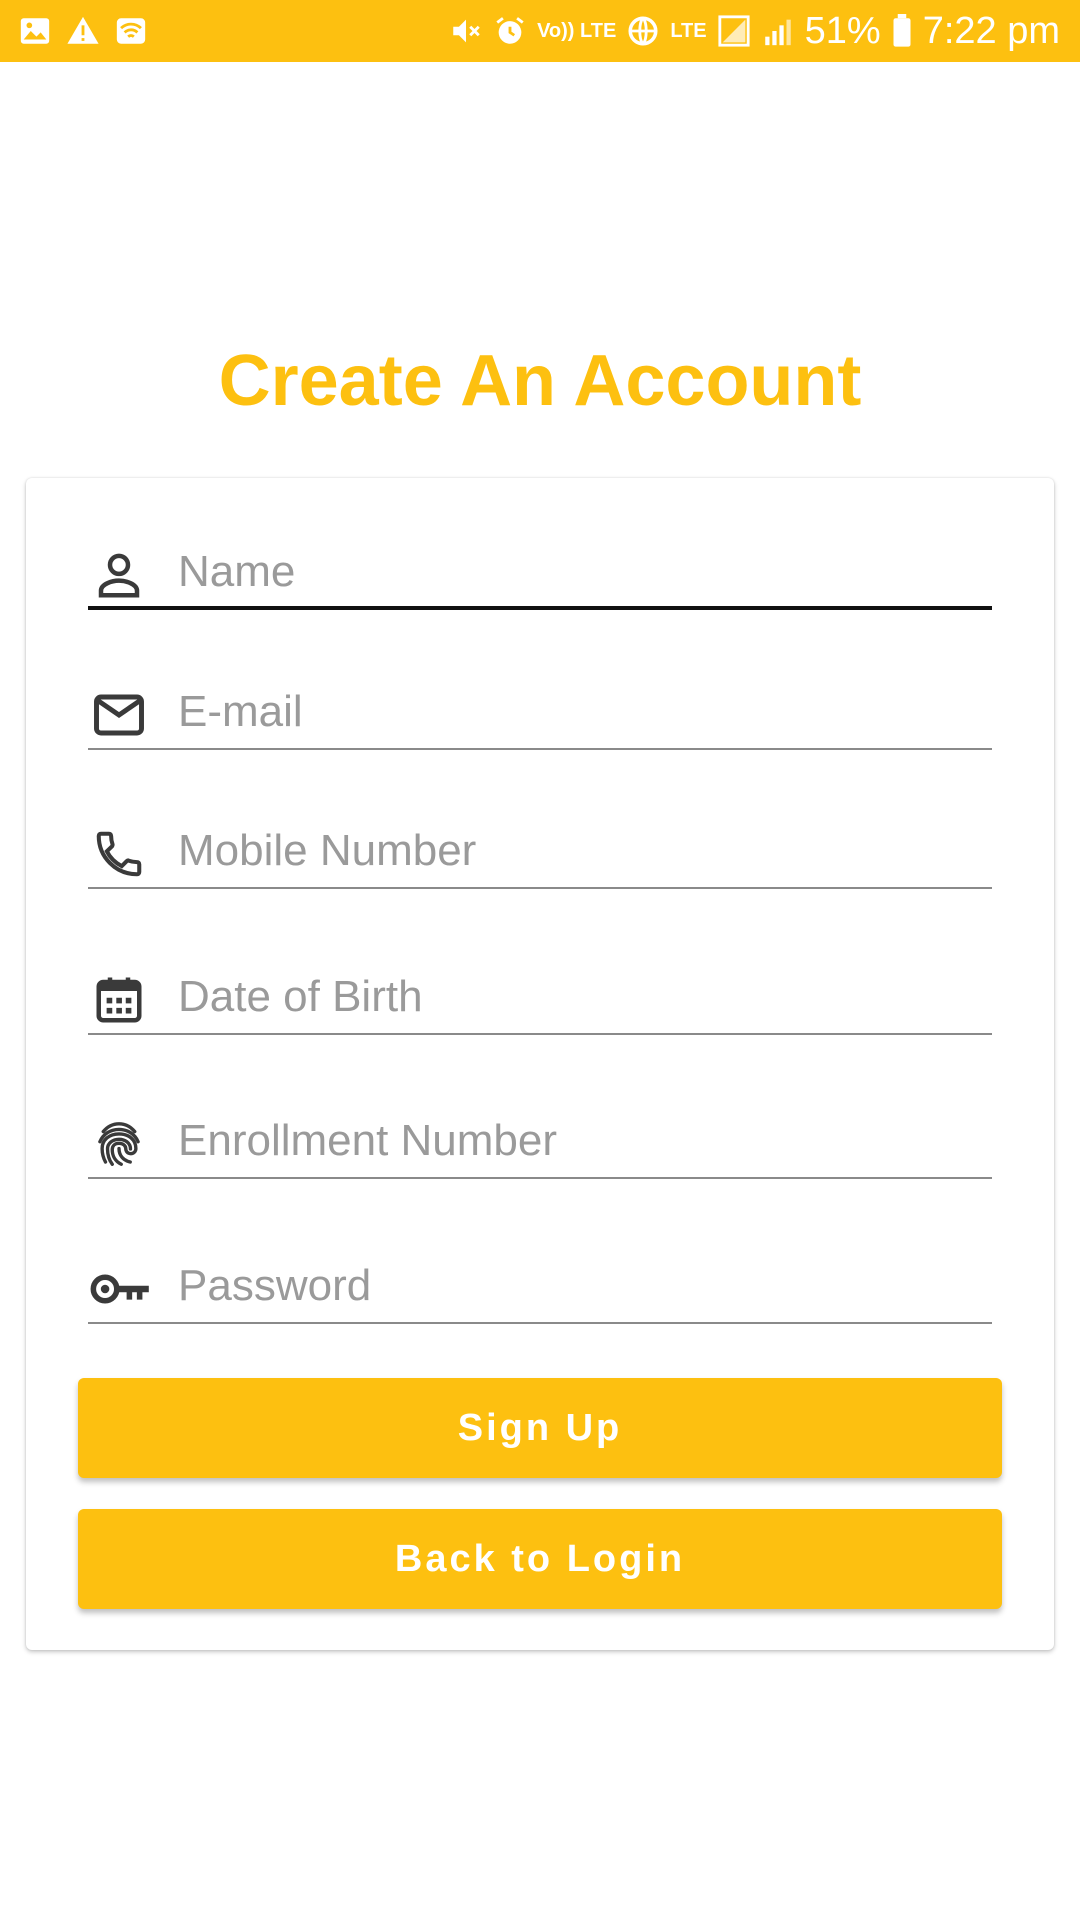 This screenshot has width=1080, height=1920. I want to click on password-field, so click(540, 1284).